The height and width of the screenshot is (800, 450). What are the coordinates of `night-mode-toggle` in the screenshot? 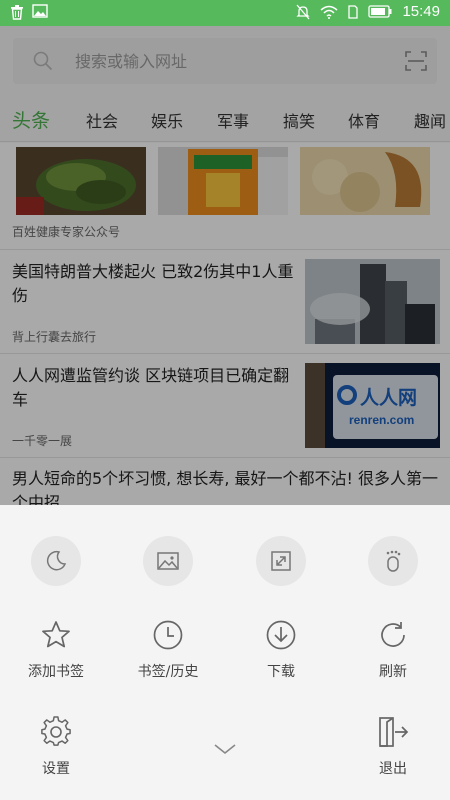 It's located at (56, 561).